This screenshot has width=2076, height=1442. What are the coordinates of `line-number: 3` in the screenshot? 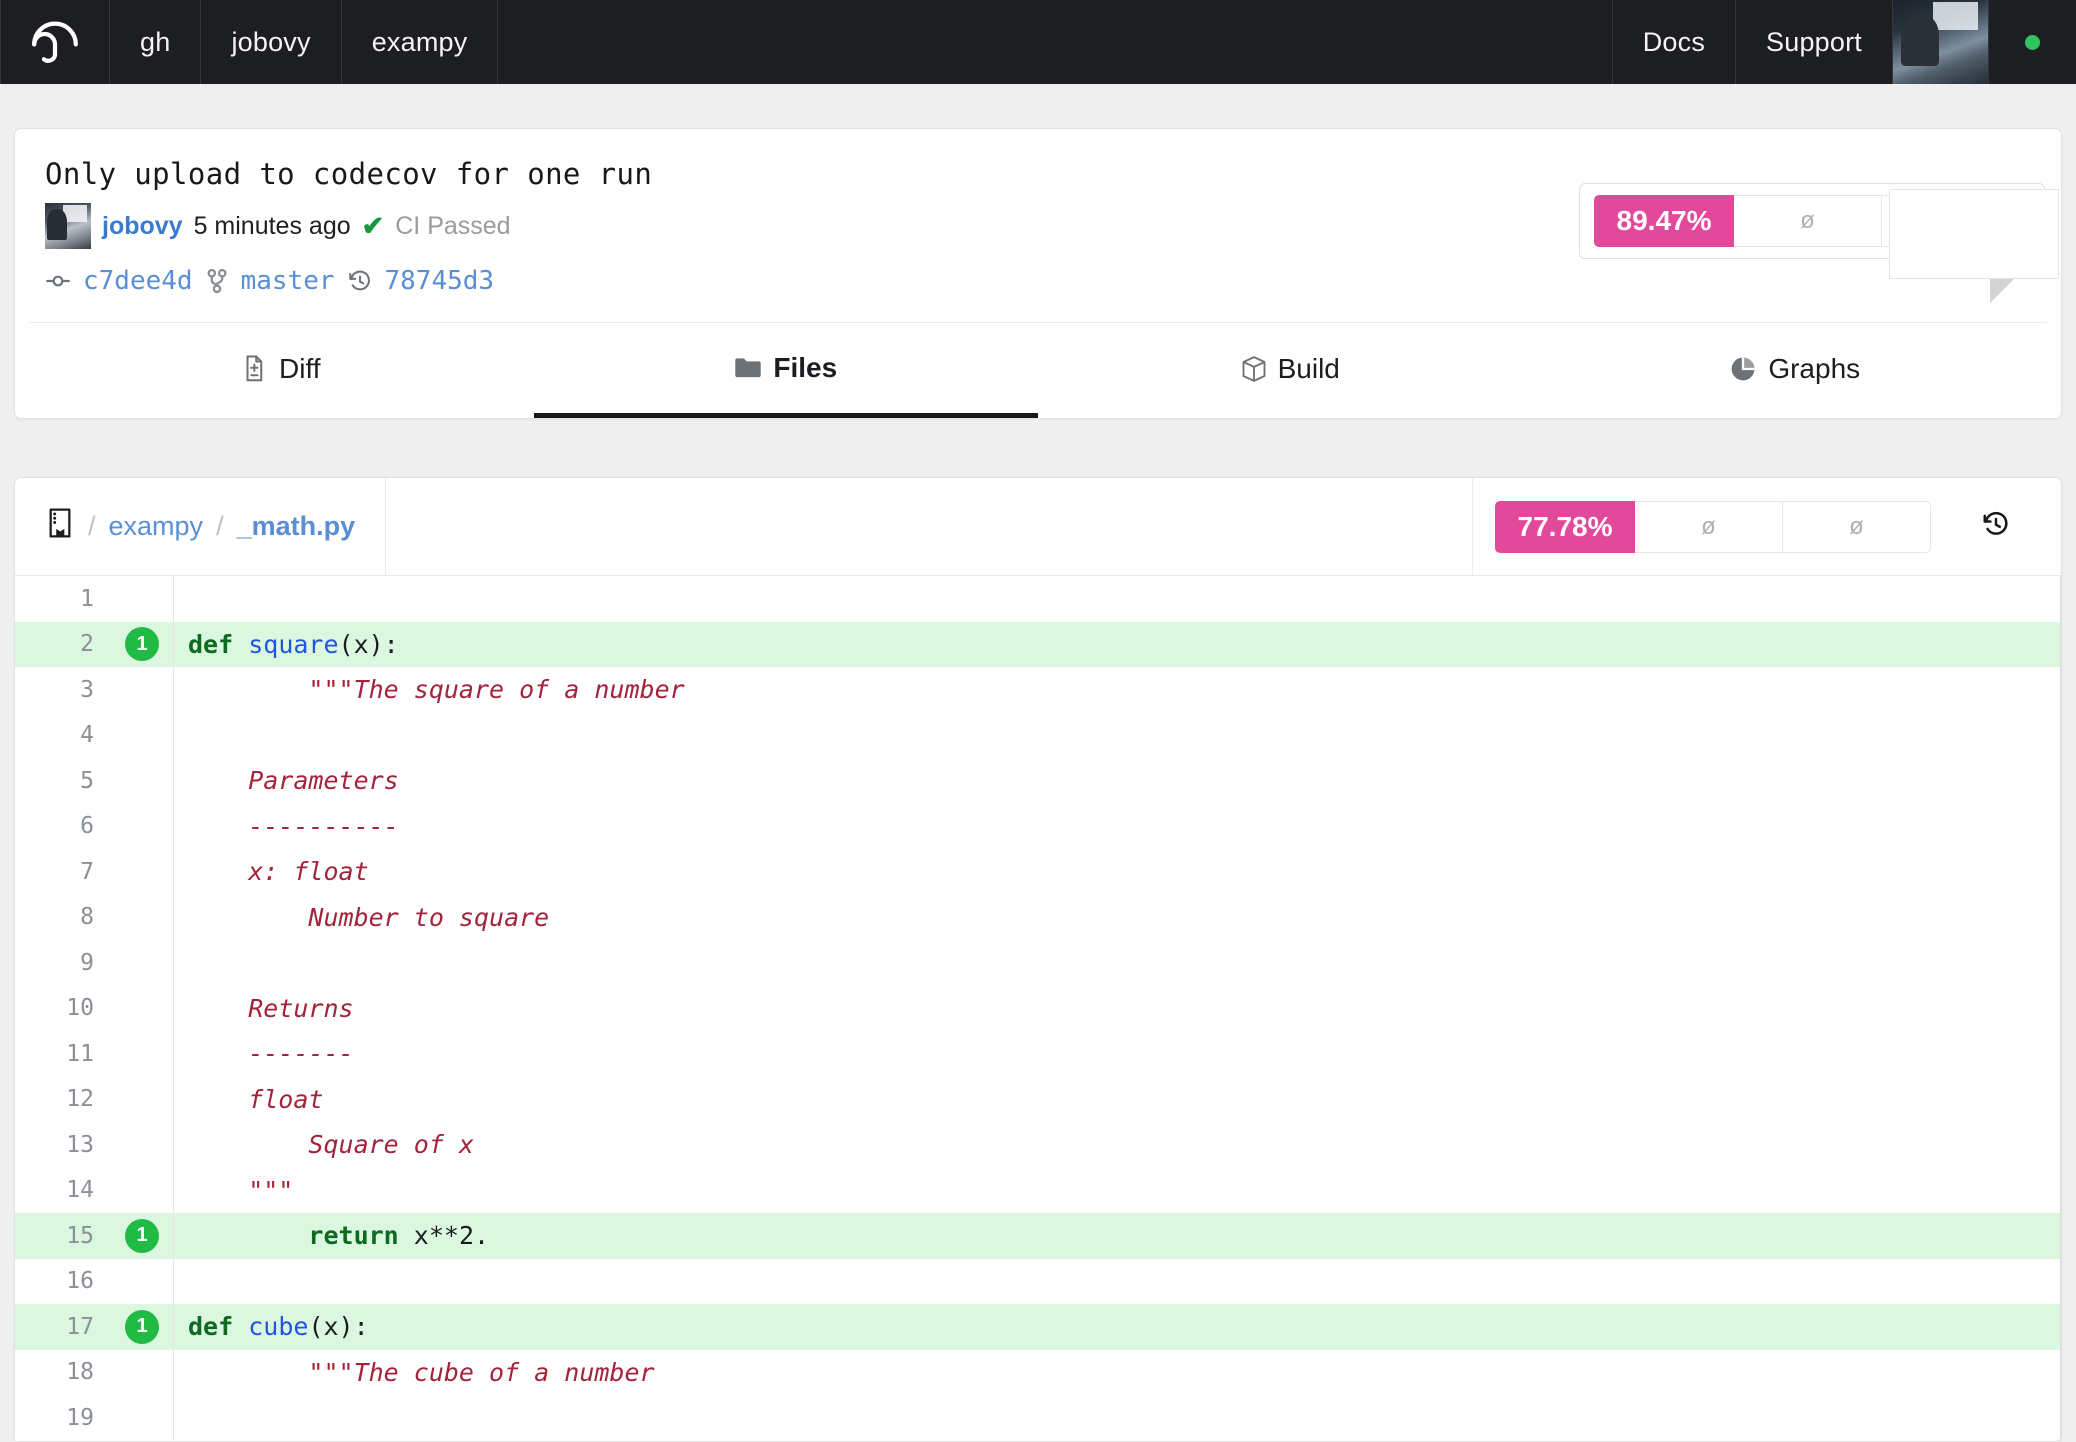 It's located at (63, 690).